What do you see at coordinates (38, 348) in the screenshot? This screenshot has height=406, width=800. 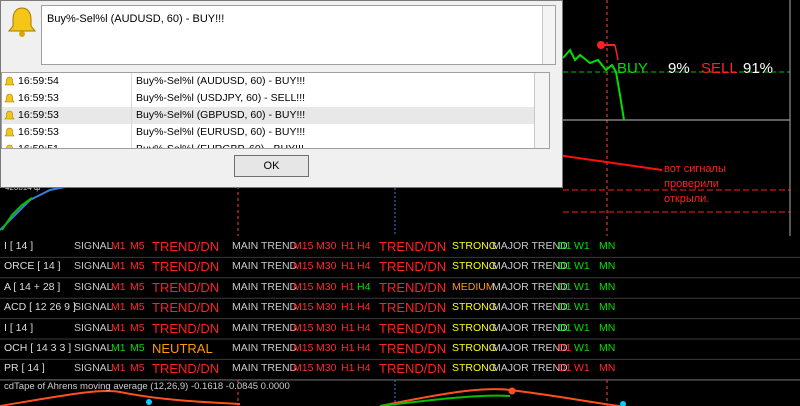 I see `indicator-name: OCH [ 14 3 3 ]` at bounding box center [38, 348].